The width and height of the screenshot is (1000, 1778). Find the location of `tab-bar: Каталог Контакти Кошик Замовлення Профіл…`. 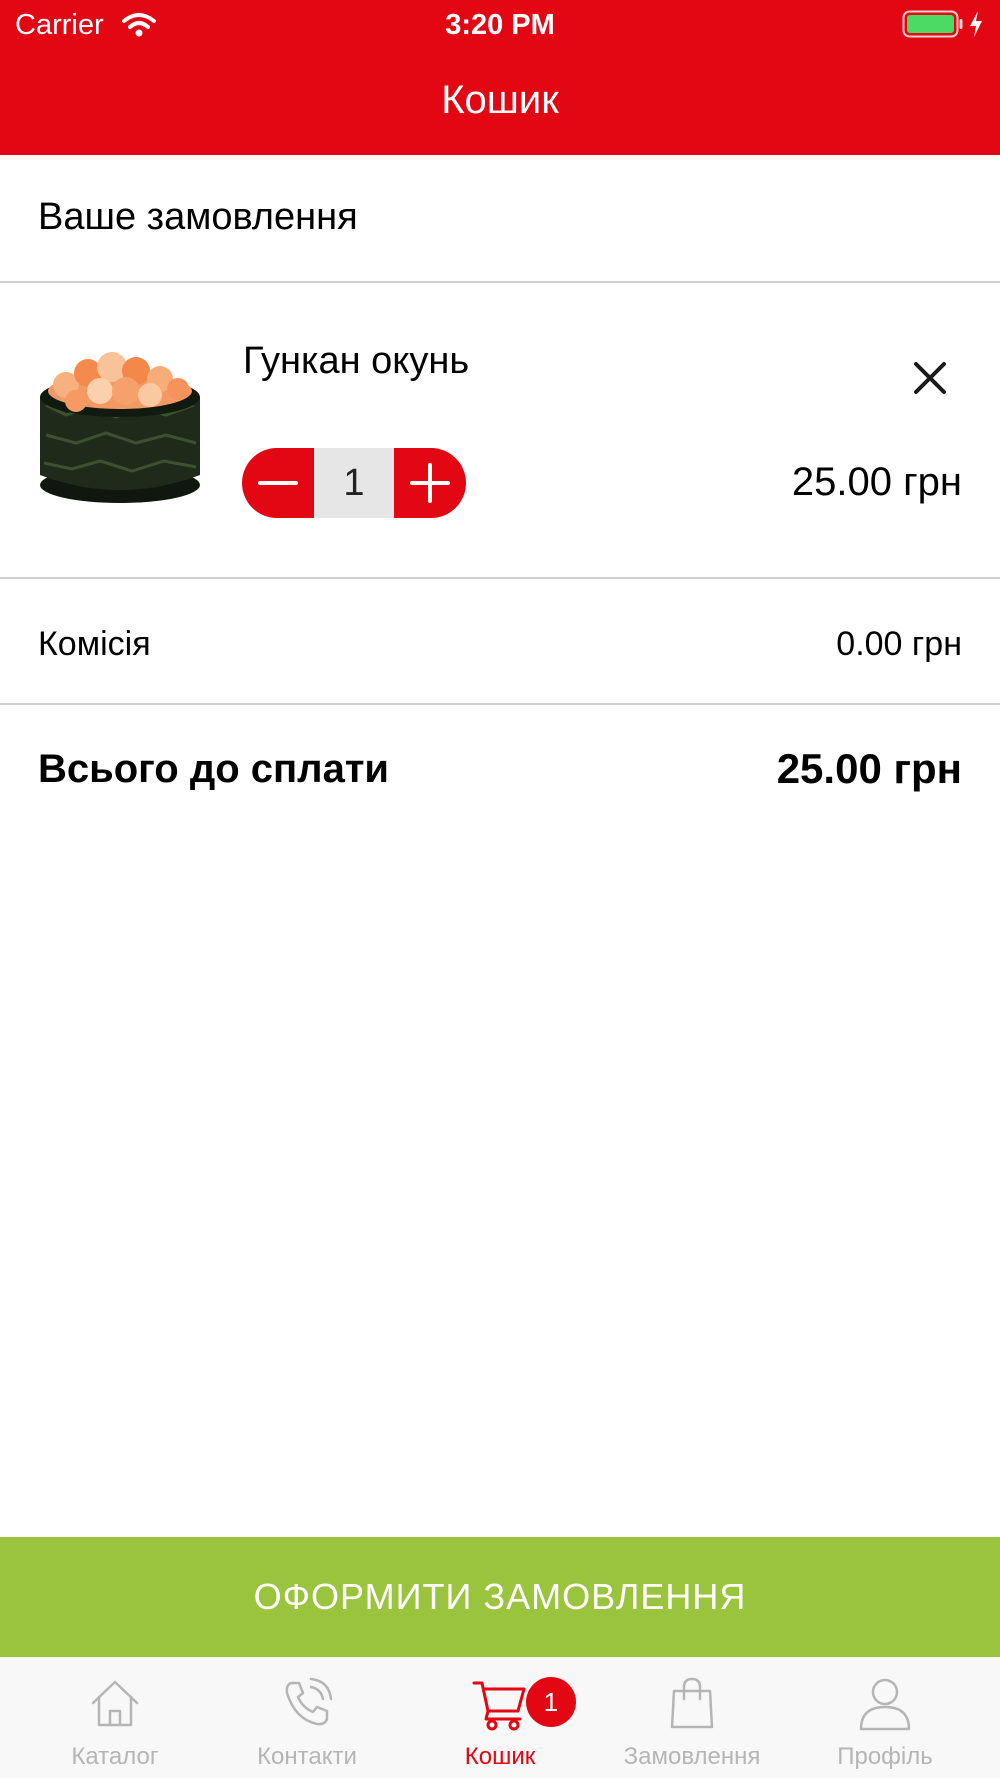

tab-bar: Каталог Контакти Кошик Замовлення Профіл… is located at coordinates (500, 1717).